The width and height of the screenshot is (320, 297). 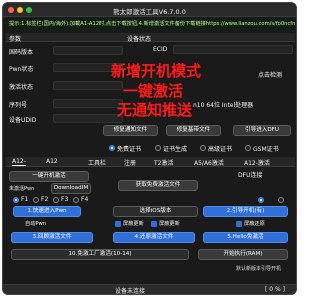 What do you see at coordinates (163, 162) in the screenshot?
I see `tab-t2: T2激活` at bounding box center [163, 162].